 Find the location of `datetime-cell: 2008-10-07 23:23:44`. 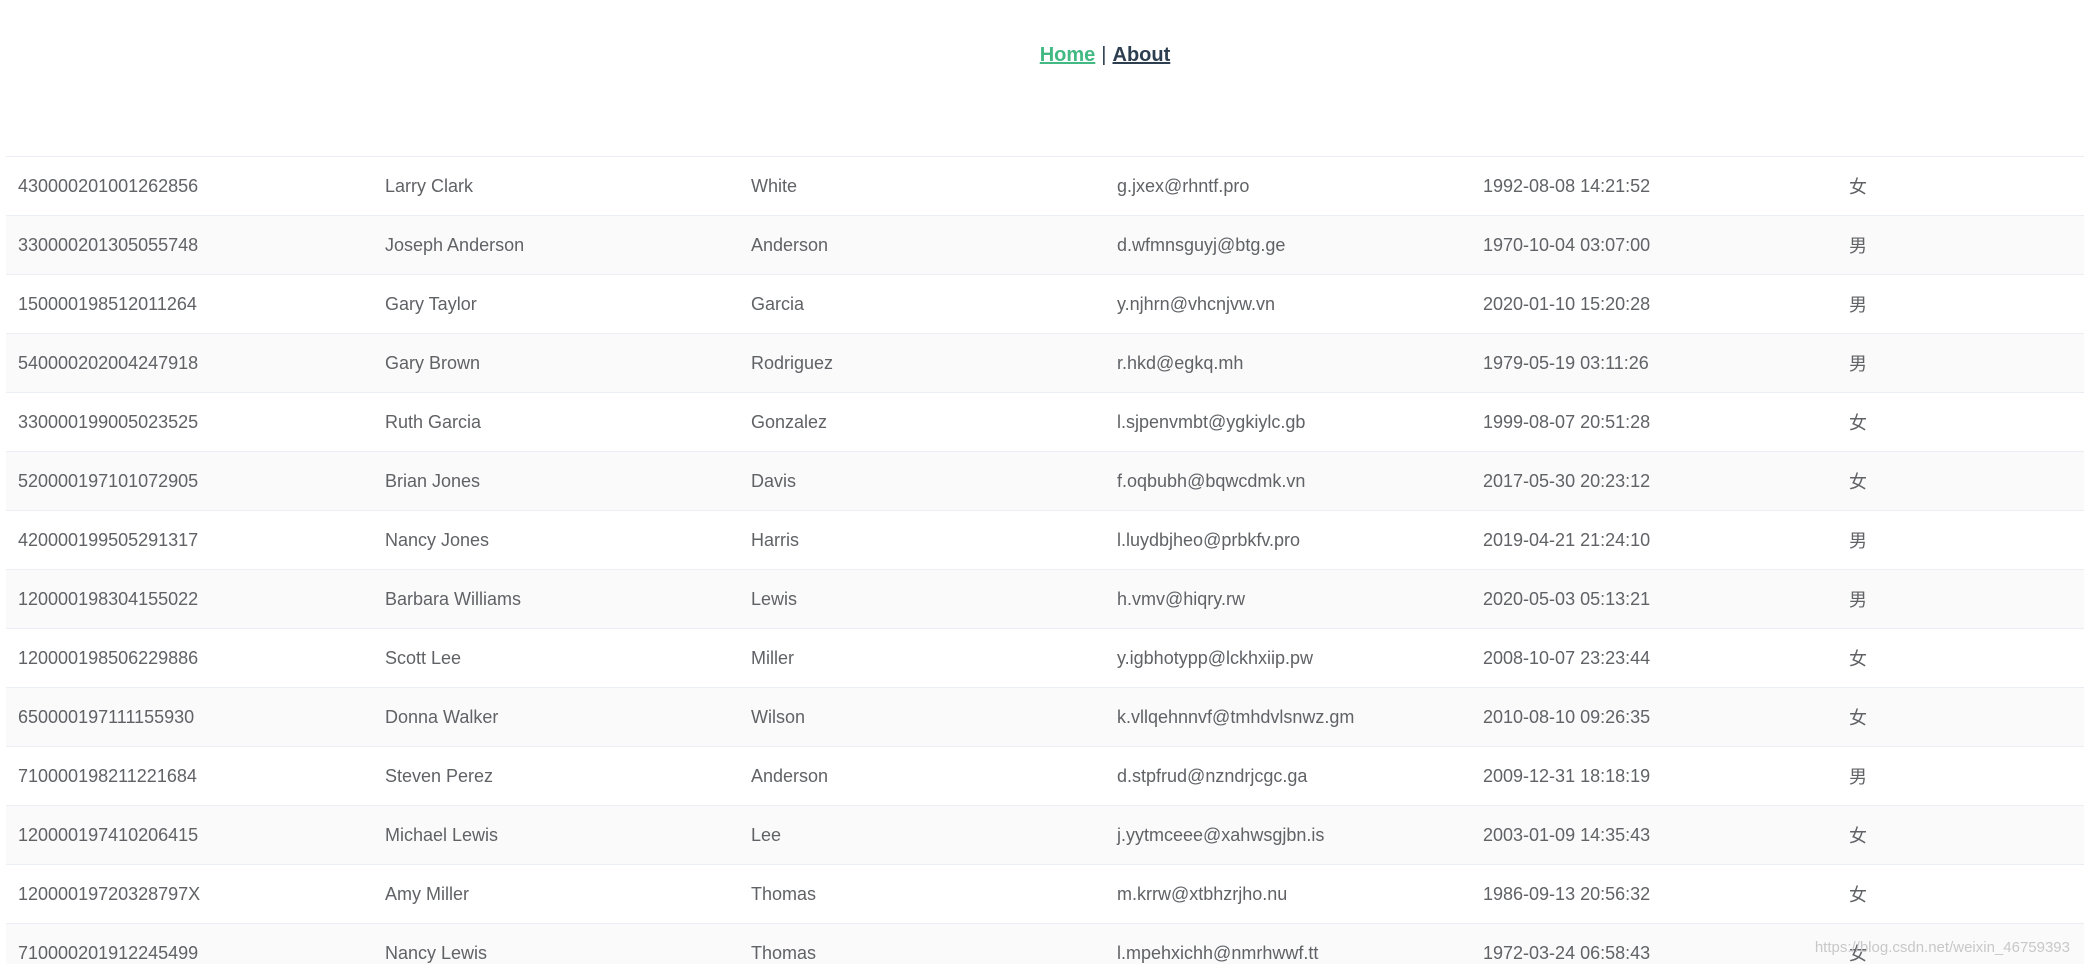

datetime-cell: 2008-10-07 23:23:44 is located at coordinates (1567, 657).